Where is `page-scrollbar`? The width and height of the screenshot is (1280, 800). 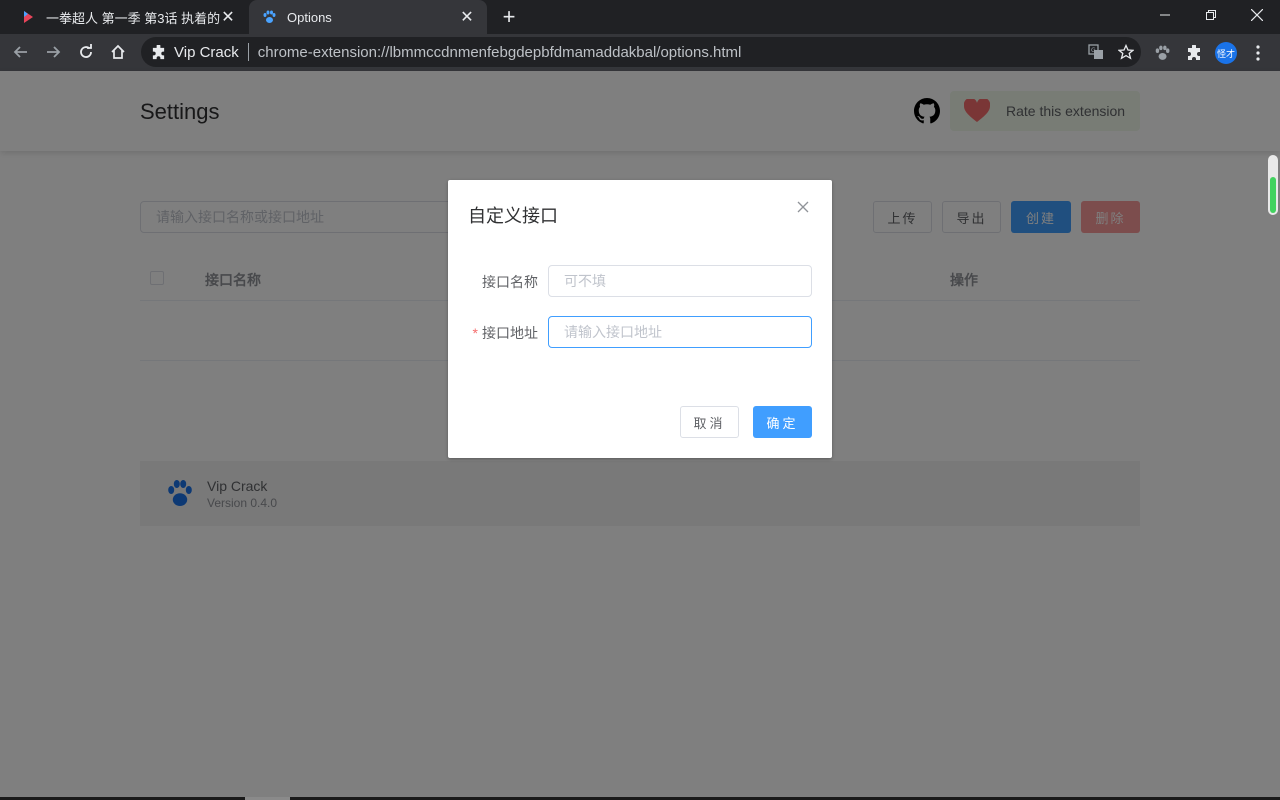
page-scrollbar is located at coordinates (1273, 185).